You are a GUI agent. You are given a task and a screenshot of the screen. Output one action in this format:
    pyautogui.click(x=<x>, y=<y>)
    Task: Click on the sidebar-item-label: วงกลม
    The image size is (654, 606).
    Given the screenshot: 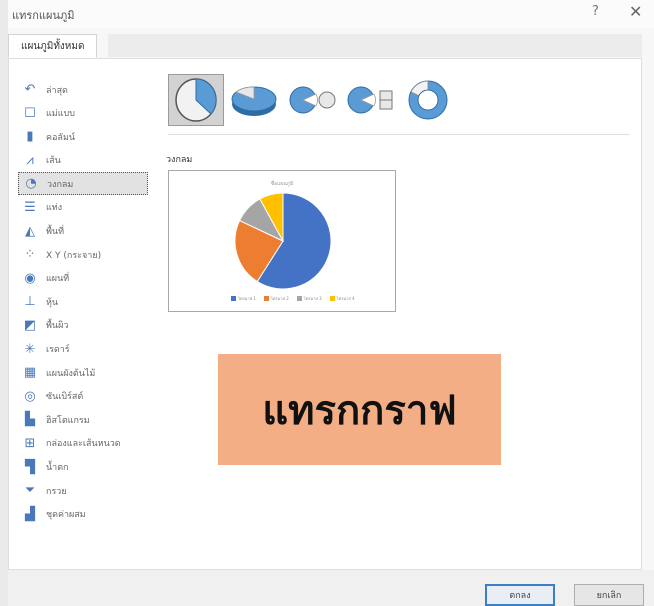 What is the action you would take?
    pyautogui.click(x=60, y=184)
    